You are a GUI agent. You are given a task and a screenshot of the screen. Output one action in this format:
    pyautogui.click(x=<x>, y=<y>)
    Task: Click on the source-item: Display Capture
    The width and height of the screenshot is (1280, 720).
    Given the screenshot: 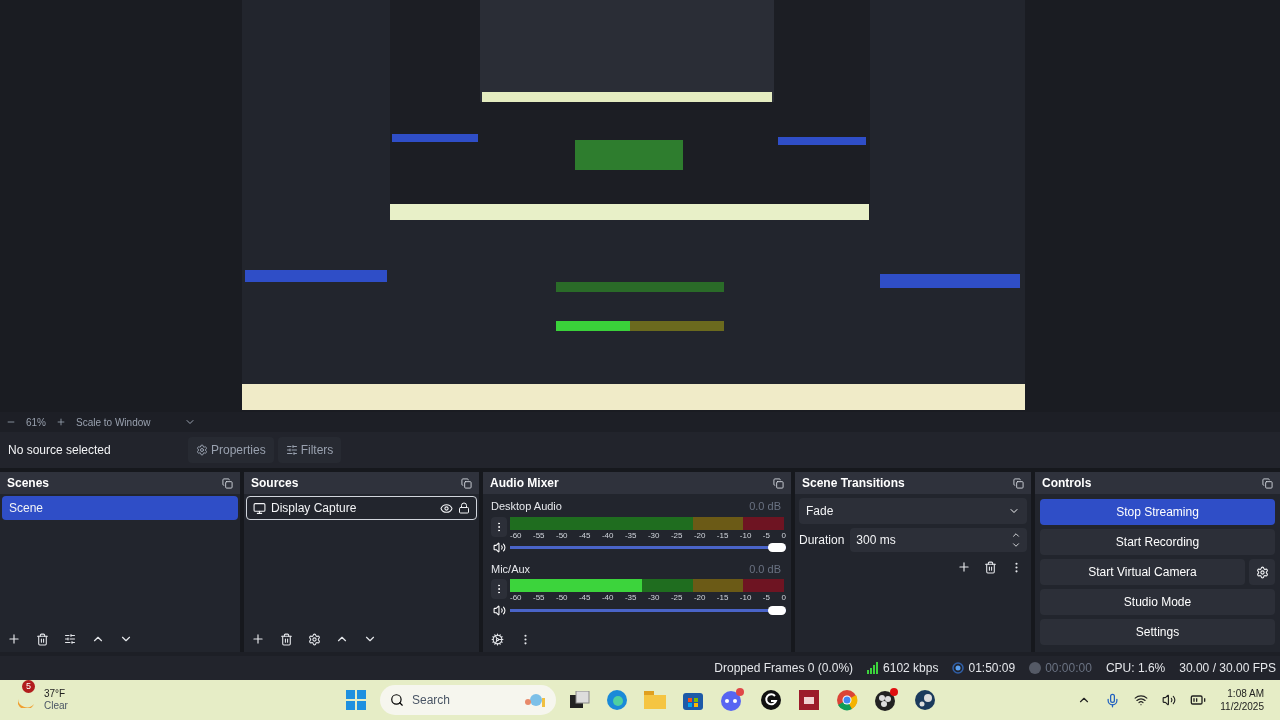 What is the action you would take?
    pyautogui.click(x=361, y=508)
    